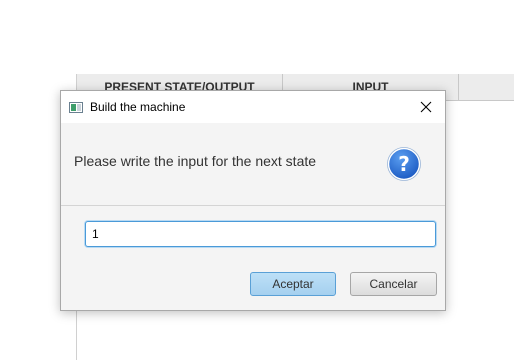 Image resolution: width=514 pixels, height=360 pixels. I want to click on app-window-icon, so click(76, 107).